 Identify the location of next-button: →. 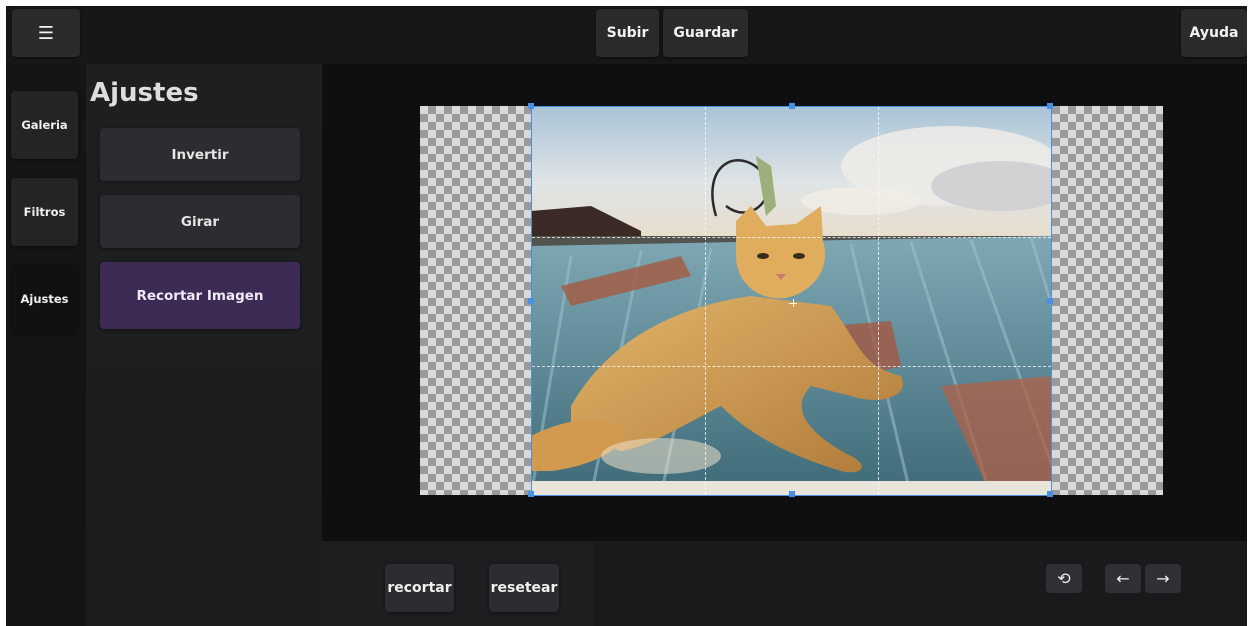
(1163, 578).